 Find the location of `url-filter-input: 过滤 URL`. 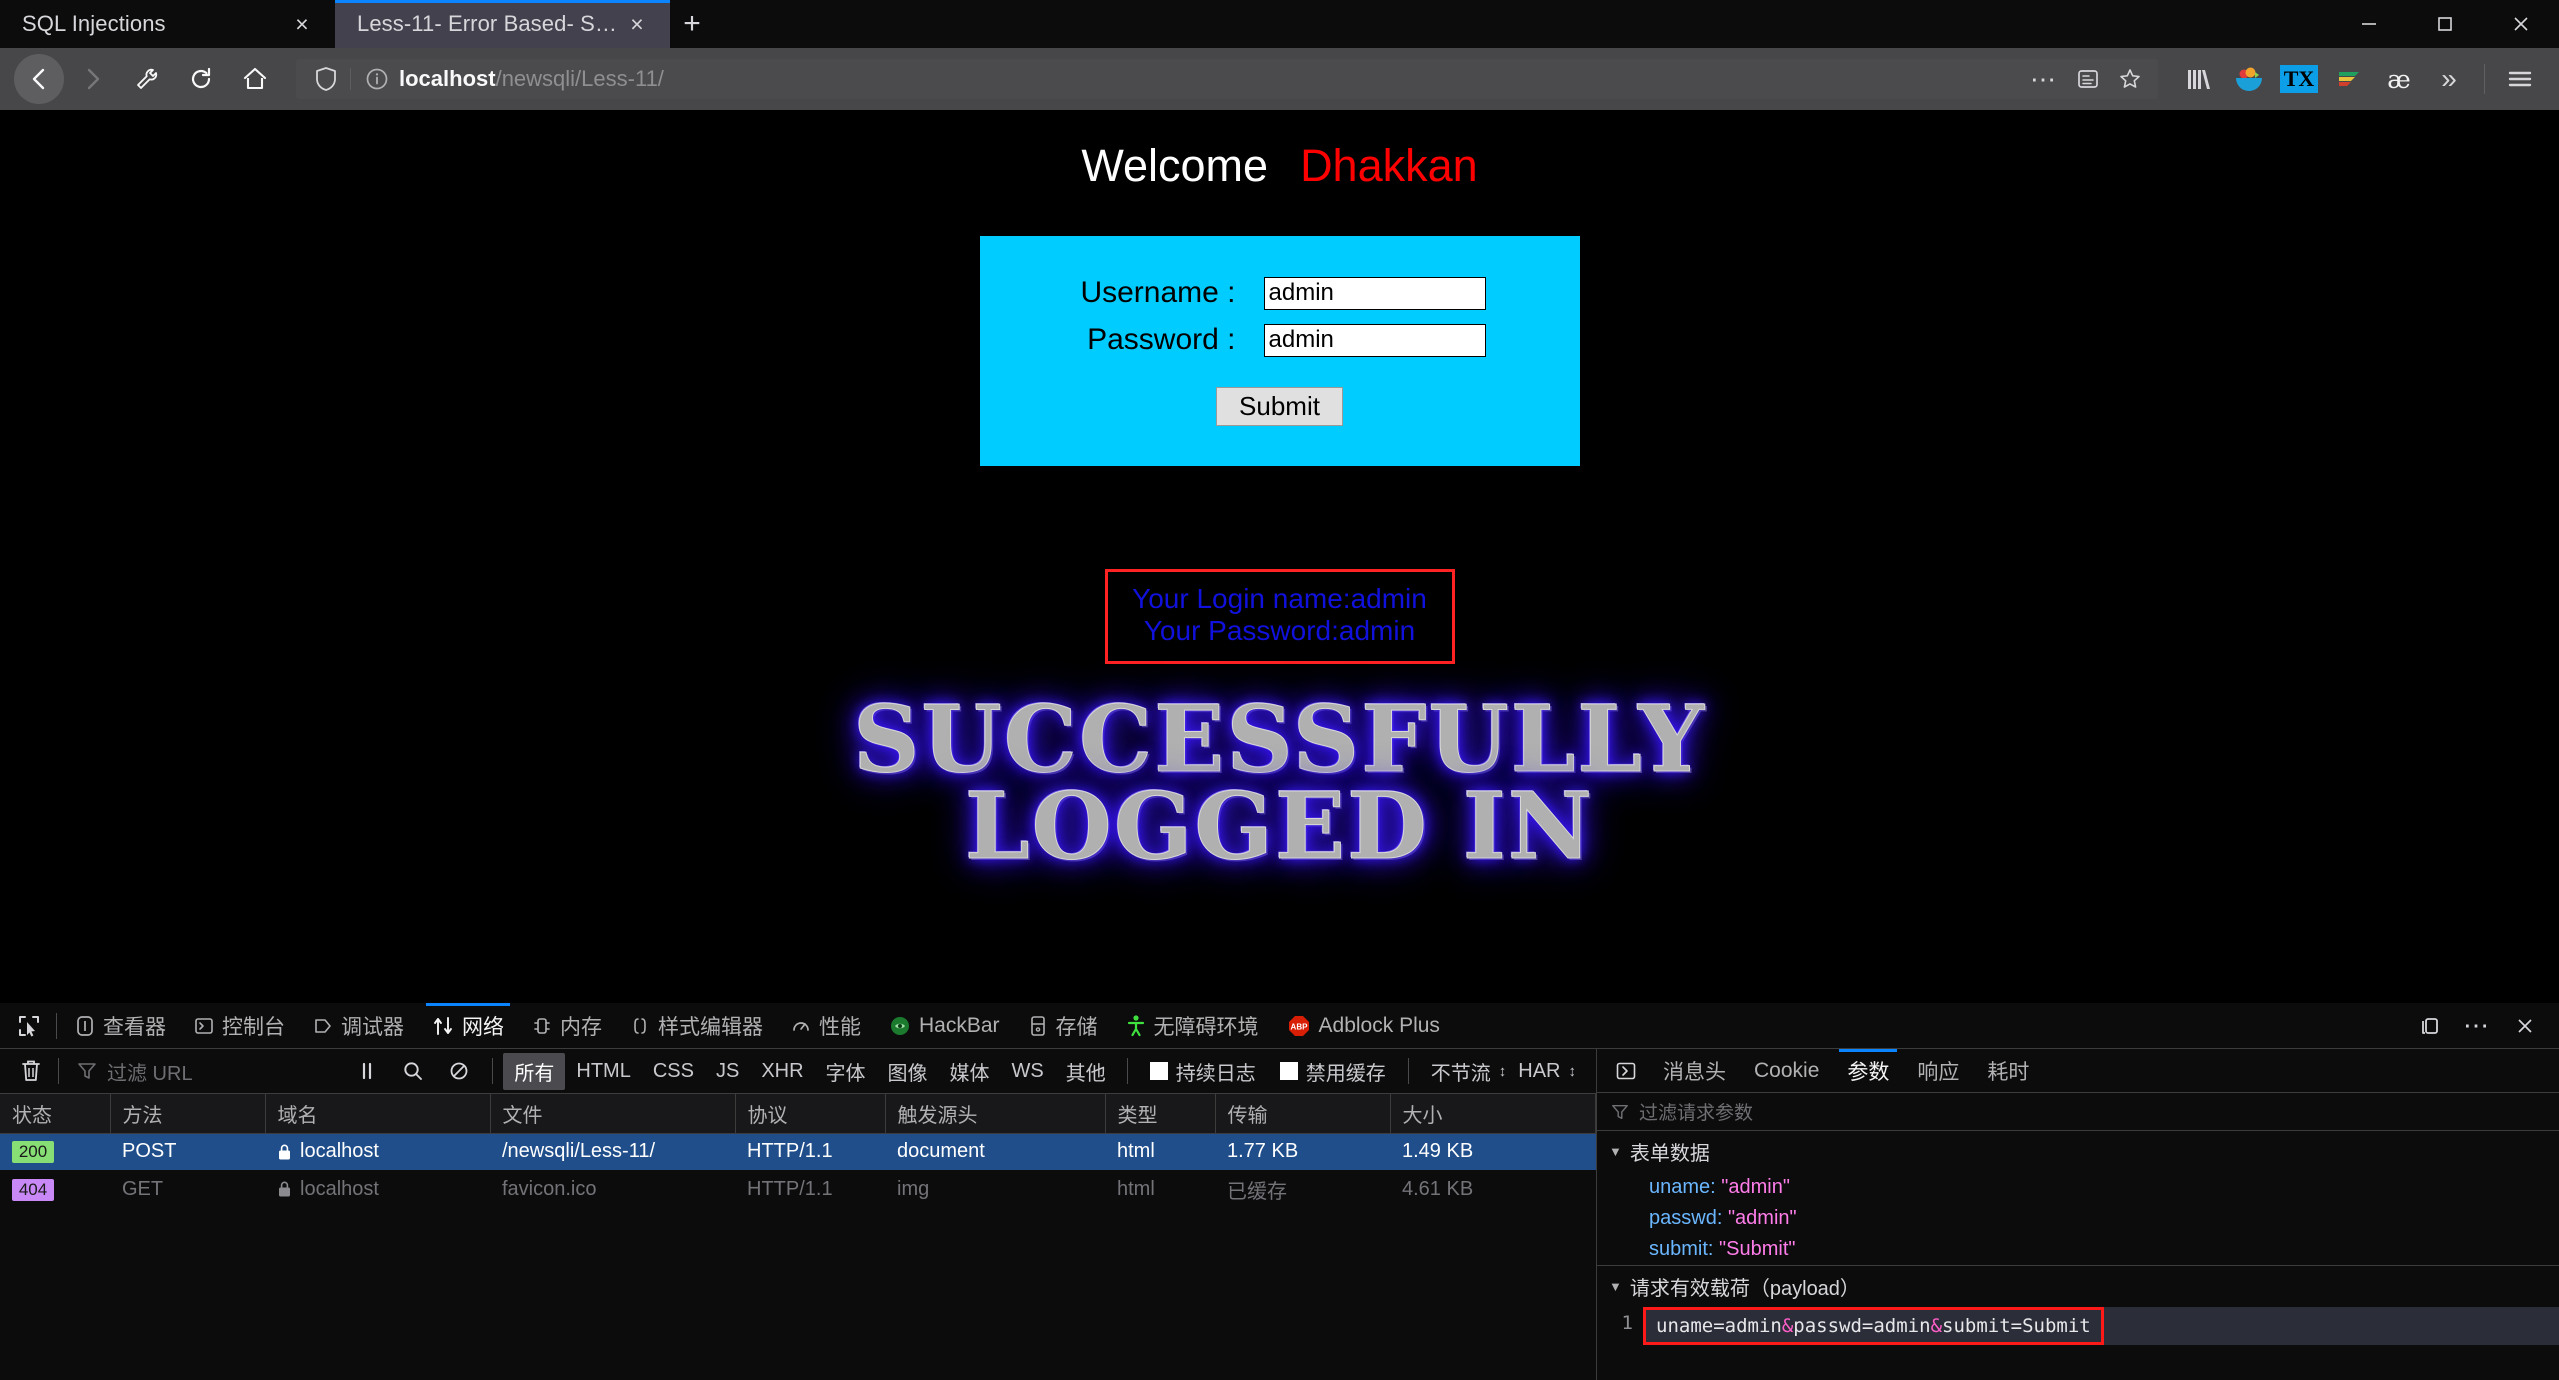

url-filter-input: 过滤 URL is located at coordinates (128, 1071).